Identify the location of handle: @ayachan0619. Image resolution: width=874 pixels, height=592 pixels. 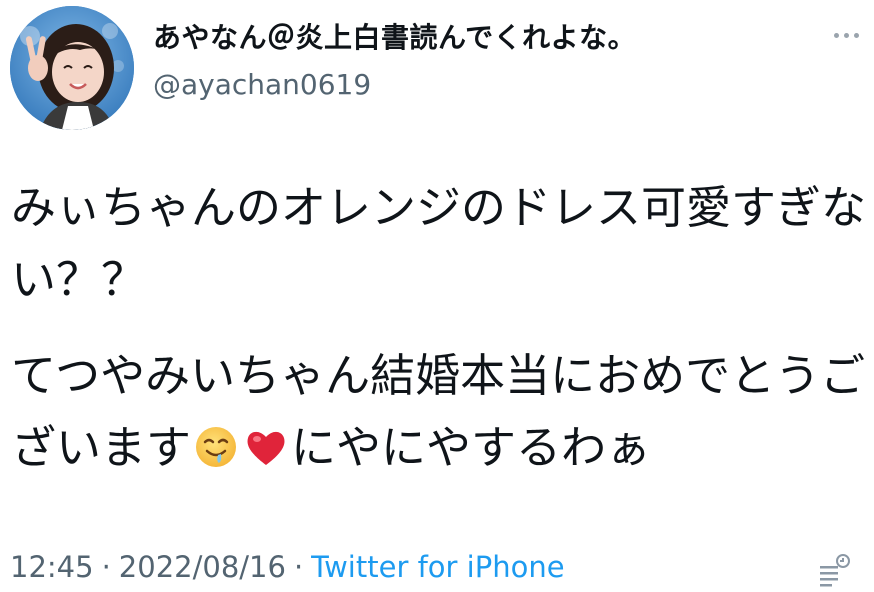
(262, 84).